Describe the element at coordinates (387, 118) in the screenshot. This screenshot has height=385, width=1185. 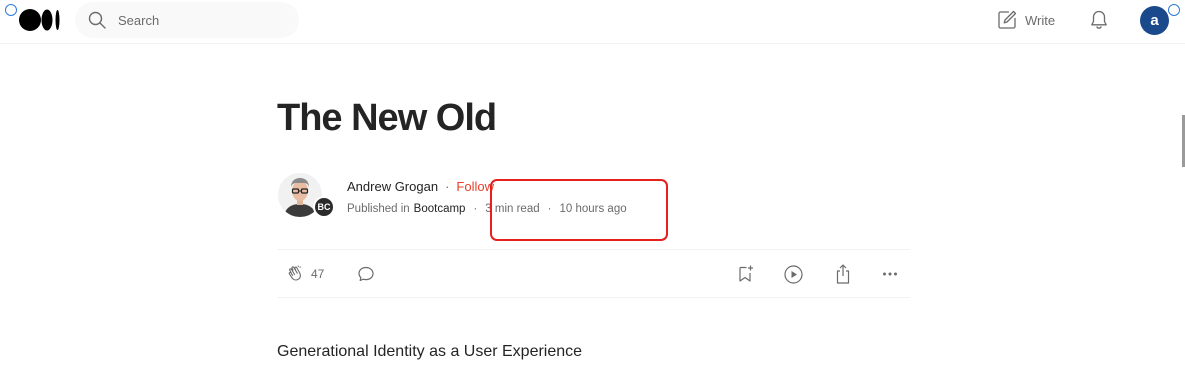
I see `article-title: The New Old` at that location.